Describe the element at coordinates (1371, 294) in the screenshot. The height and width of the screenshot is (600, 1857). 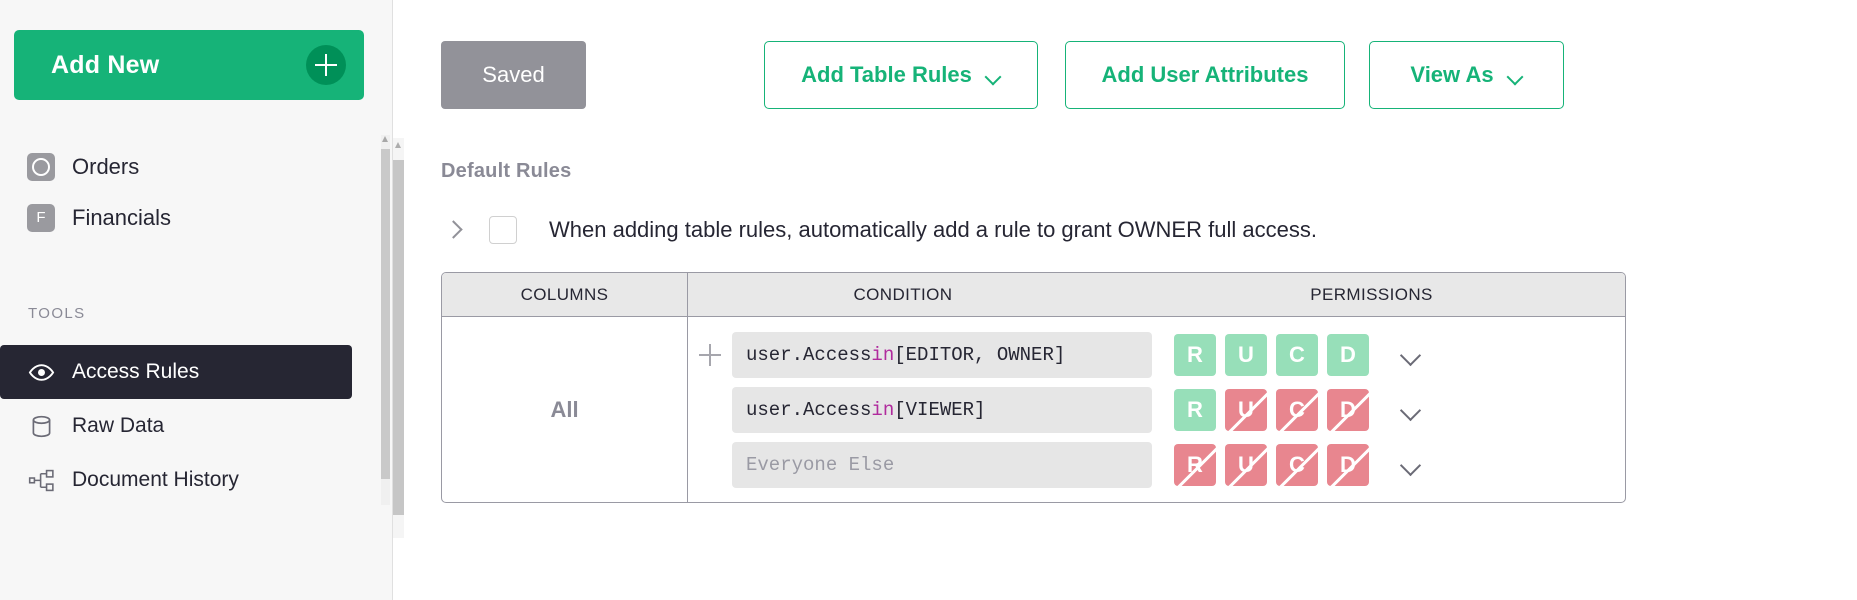
I see `column-header-permissions: PERMISSIONS` at that location.